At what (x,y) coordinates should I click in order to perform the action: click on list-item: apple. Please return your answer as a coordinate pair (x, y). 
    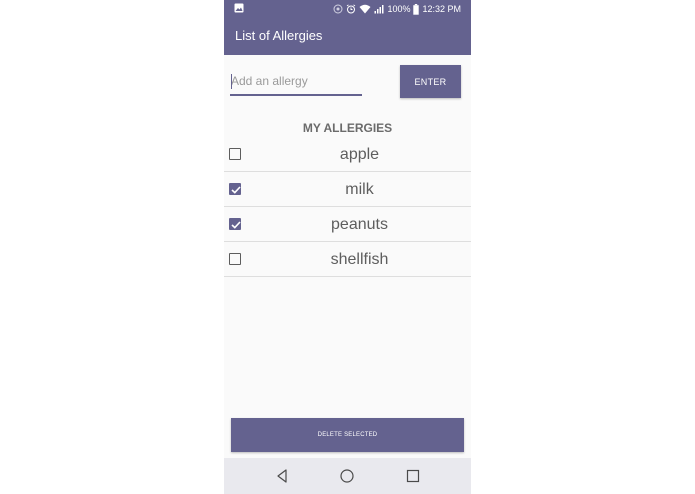
    Looking at the image, I should click on (347, 154).